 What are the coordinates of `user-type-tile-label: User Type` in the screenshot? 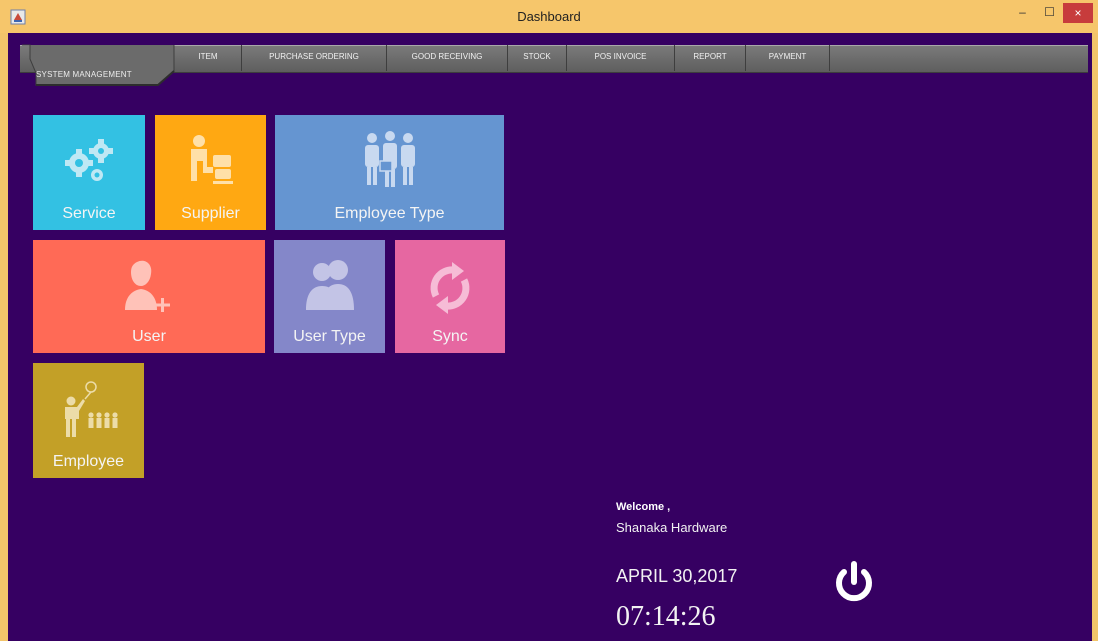 It's located at (329, 336).